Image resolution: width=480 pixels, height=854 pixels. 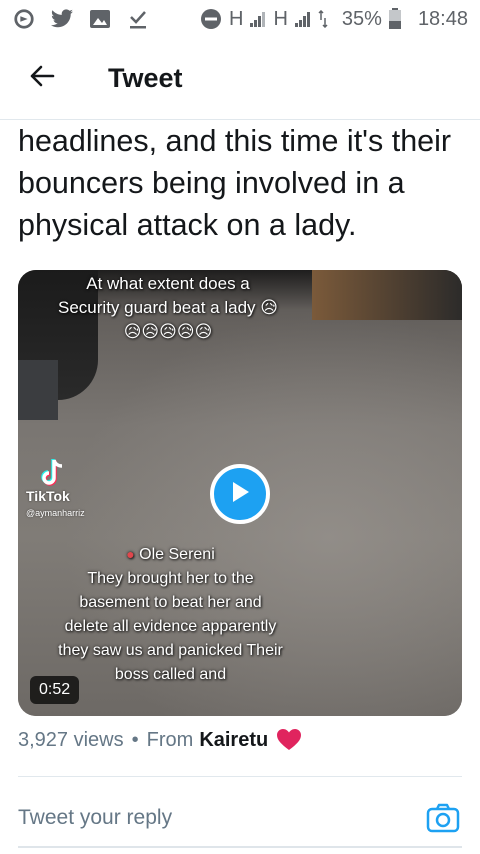 I want to click on reply-bar: Tweet your reply, so click(x=240, y=818).